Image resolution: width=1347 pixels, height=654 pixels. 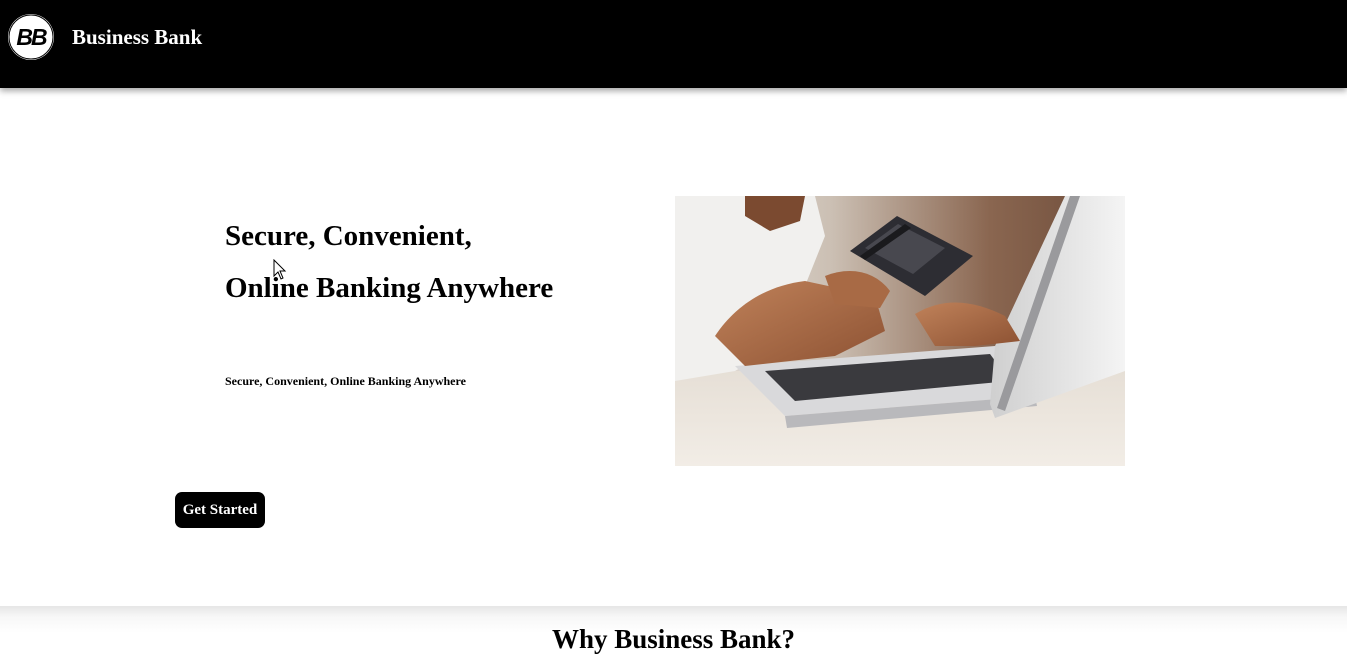 What do you see at coordinates (673, 44) in the screenshot?
I see `top-navbar: BB Business Bank` at bounding box center [673, 44].